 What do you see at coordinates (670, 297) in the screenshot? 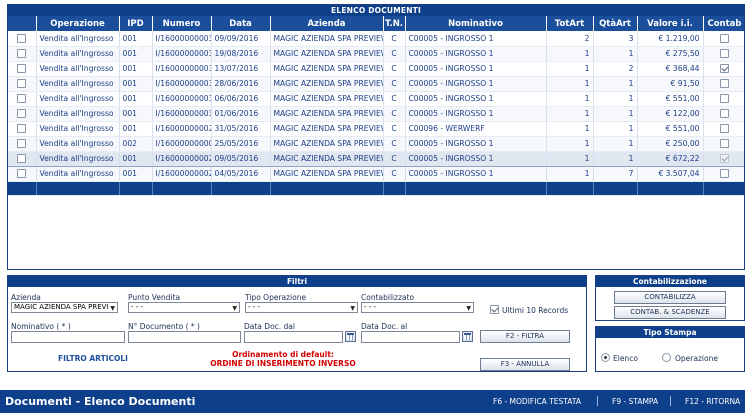
I see `contabilizza-button: CONTABILIZZA` at bounding box center [670, 297].